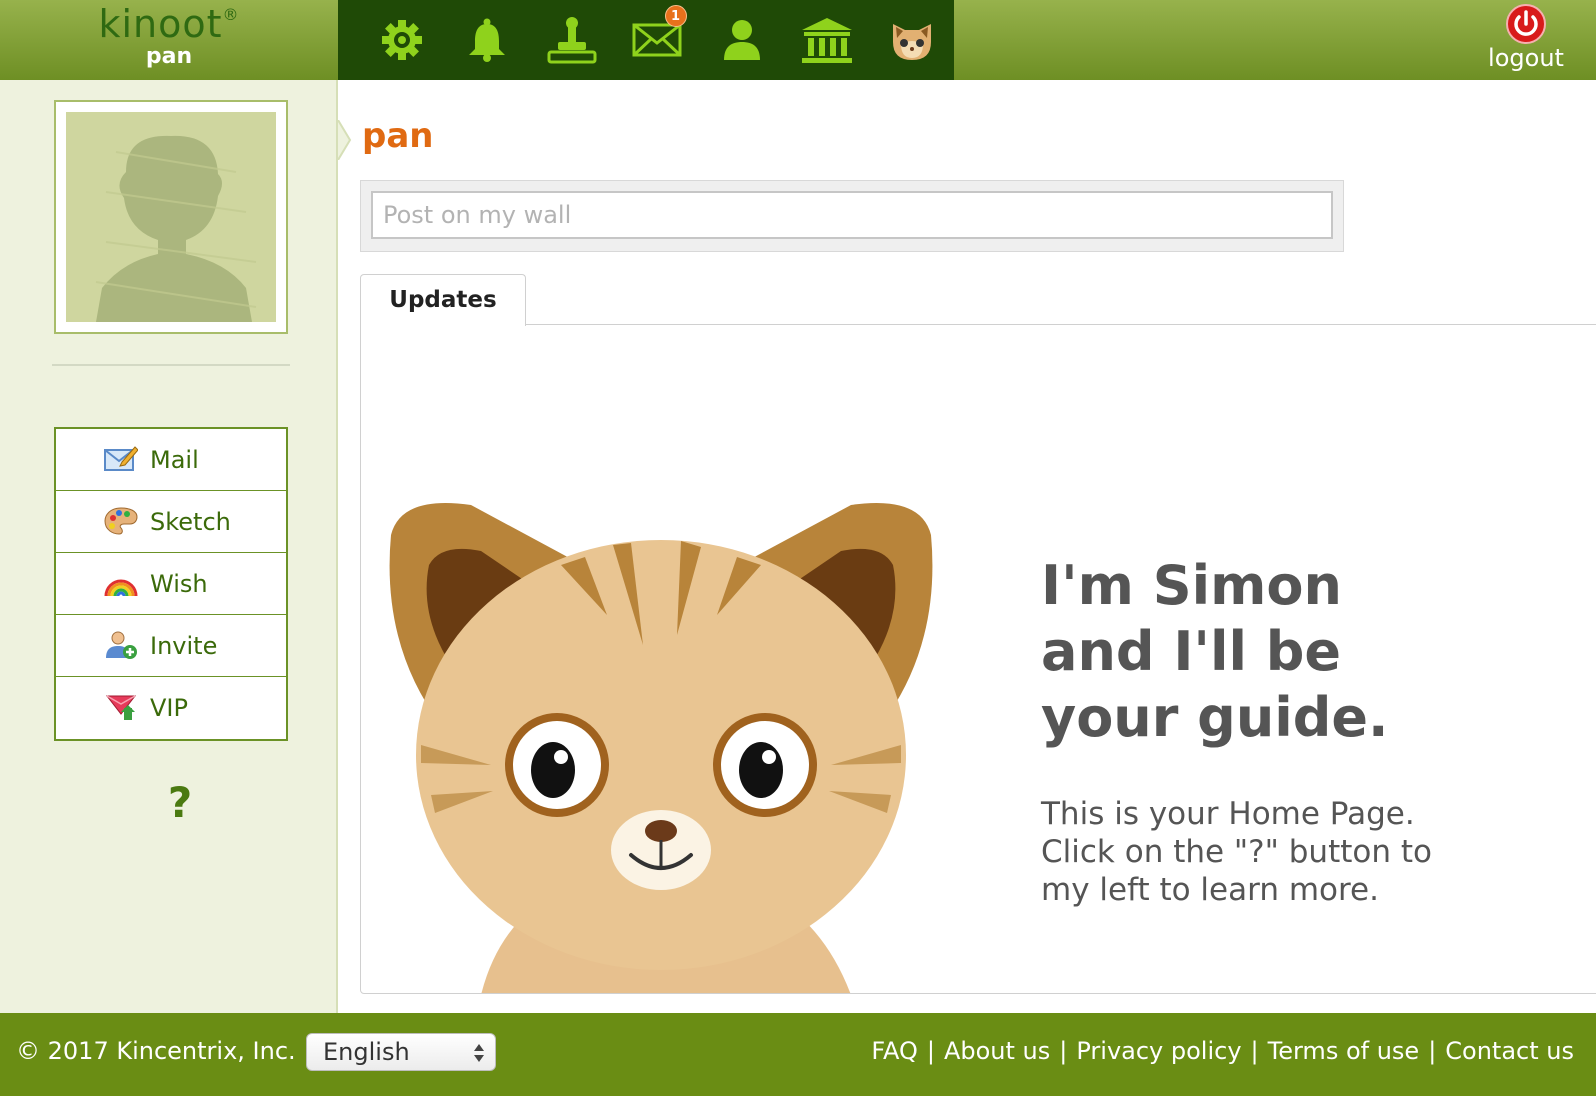  Describe the element at coordinates (894, 1051) in the screenshot. I see `faq-link: FAQ` at that location.